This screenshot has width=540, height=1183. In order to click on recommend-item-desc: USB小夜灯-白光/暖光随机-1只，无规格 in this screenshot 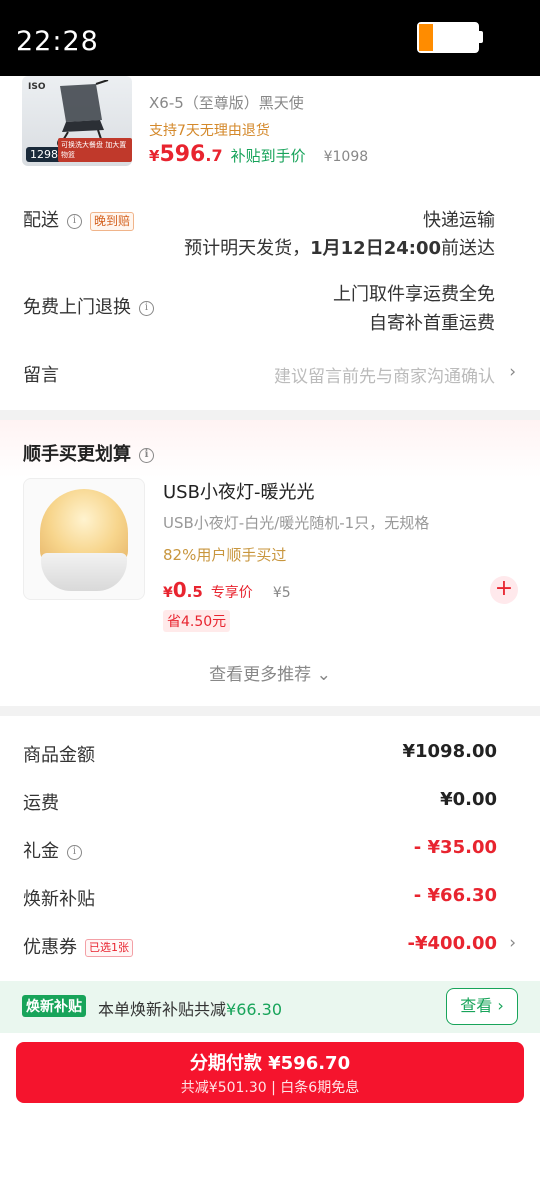, I will do `click(296, 523)`.